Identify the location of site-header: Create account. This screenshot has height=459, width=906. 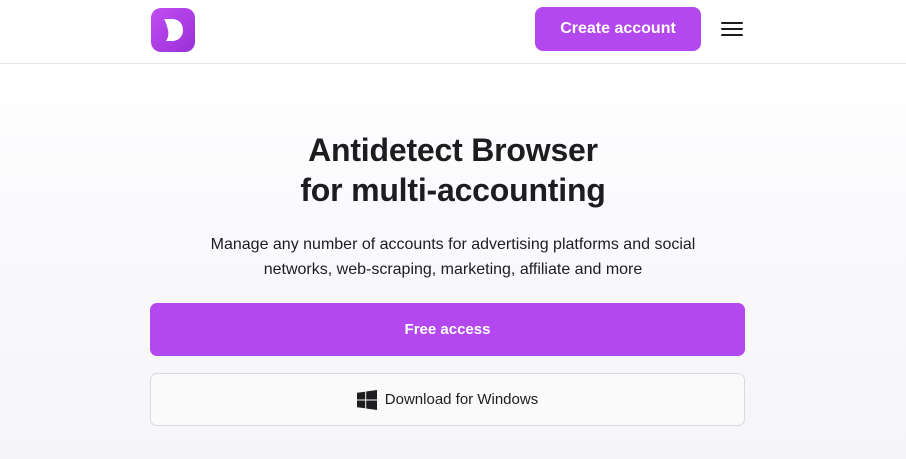
(453, 32).